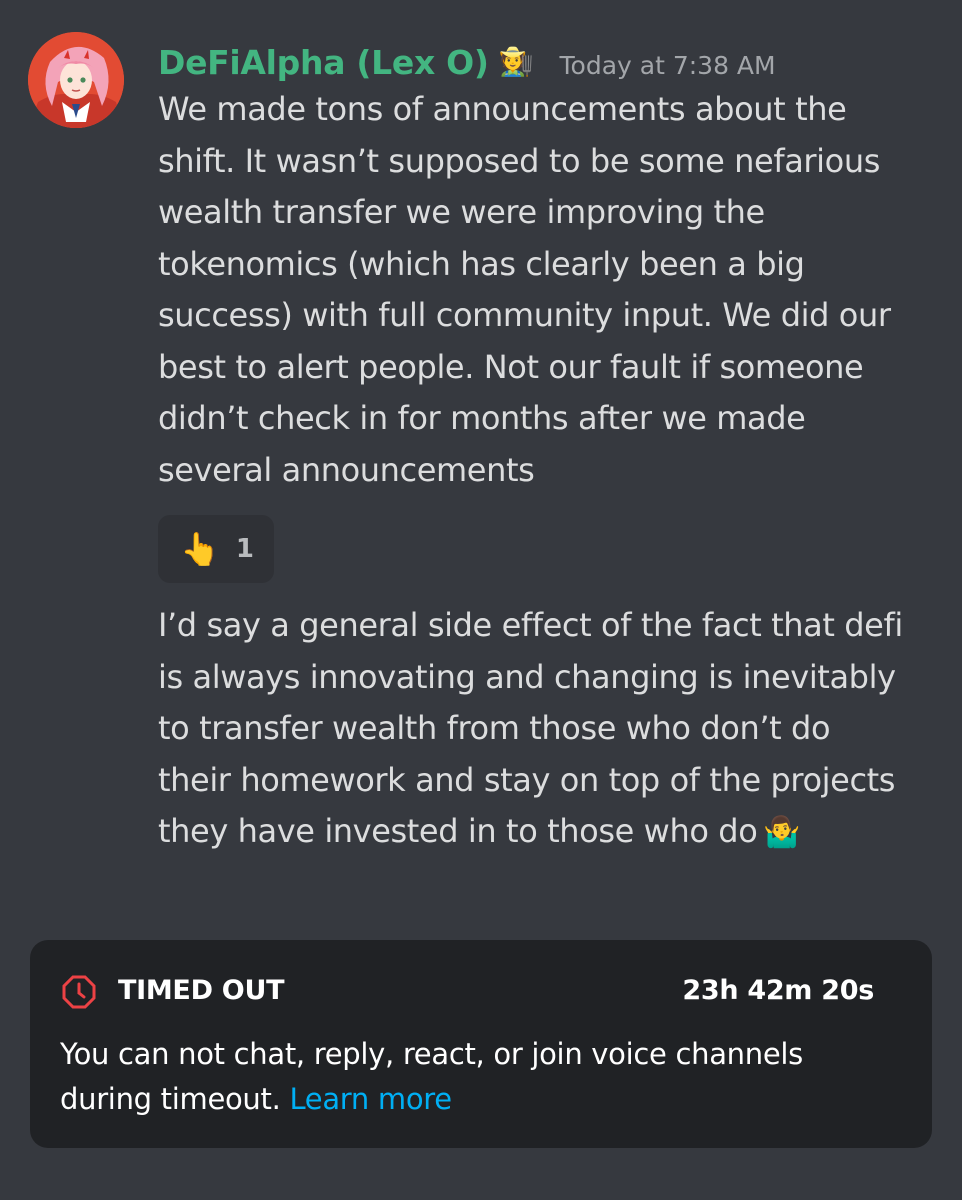  I want to click on reaction-button: 👆 1, so click(216, 549).